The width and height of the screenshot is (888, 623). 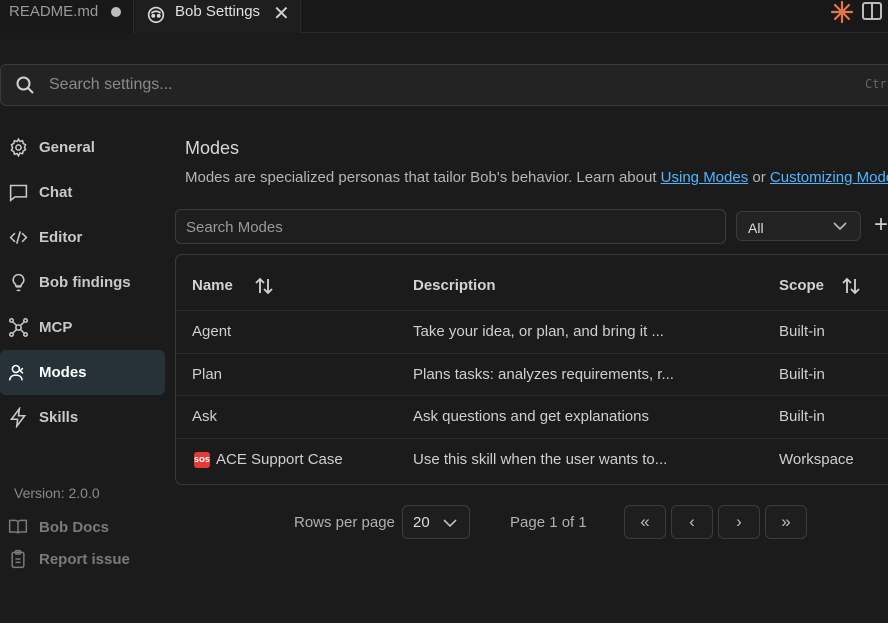 What do you see at coordinates (212, 285) in the screenshot?
I see `column-header-name: Name` at bounding box center [212, 285].